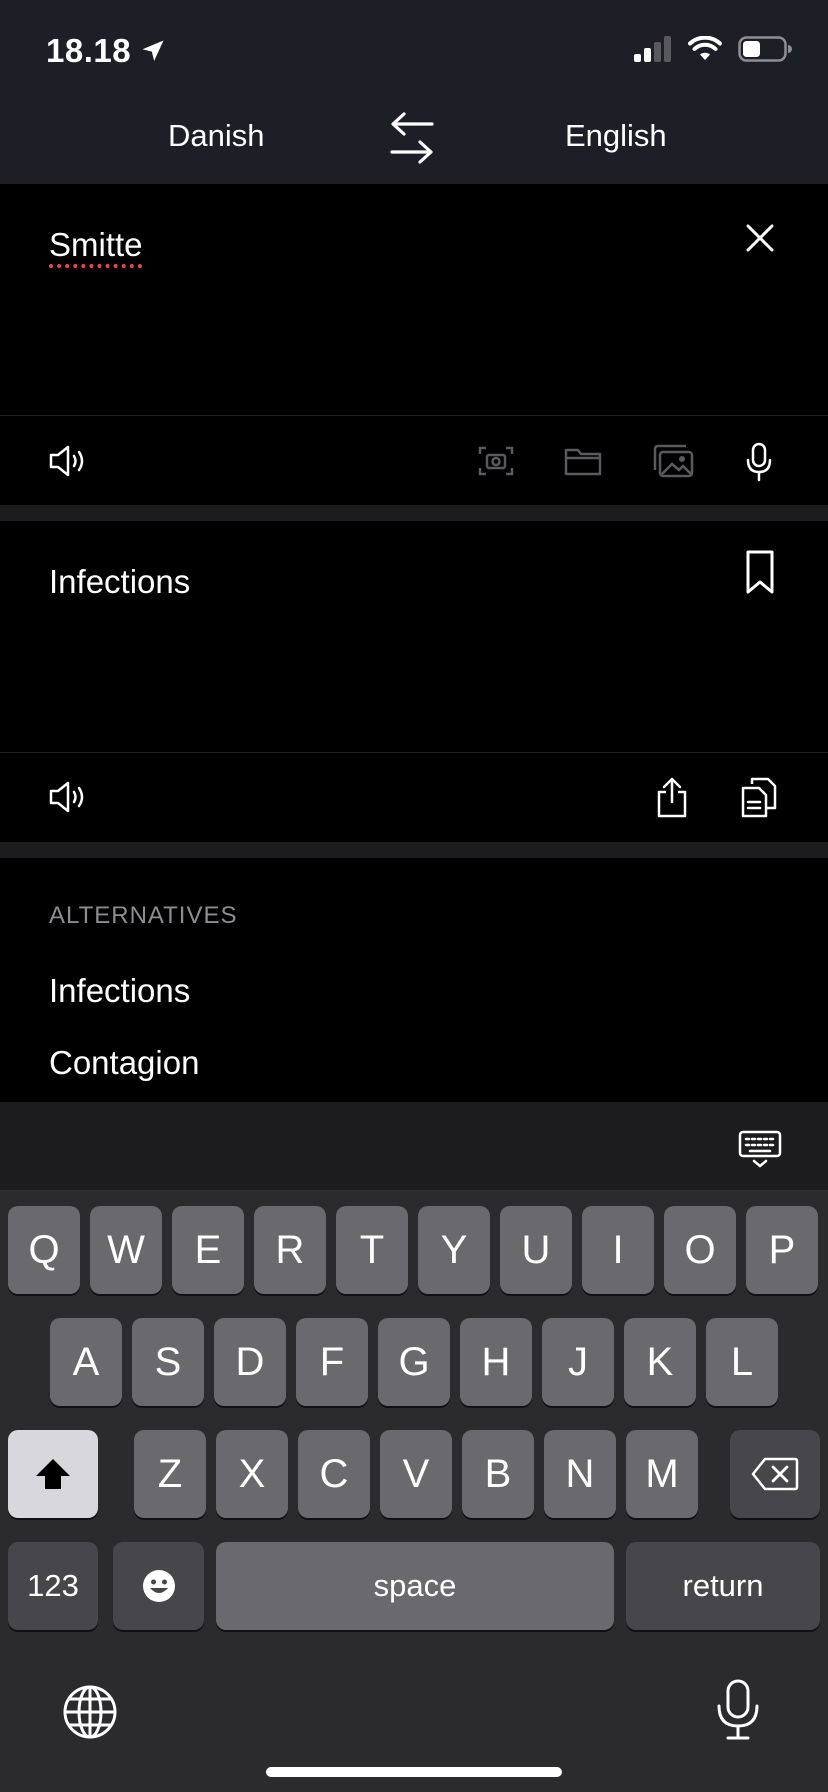  What do you see at coordinates (89, 50) in the screenshot?
I see `status-time-text: 18.18` at bounding box center [89, 50].